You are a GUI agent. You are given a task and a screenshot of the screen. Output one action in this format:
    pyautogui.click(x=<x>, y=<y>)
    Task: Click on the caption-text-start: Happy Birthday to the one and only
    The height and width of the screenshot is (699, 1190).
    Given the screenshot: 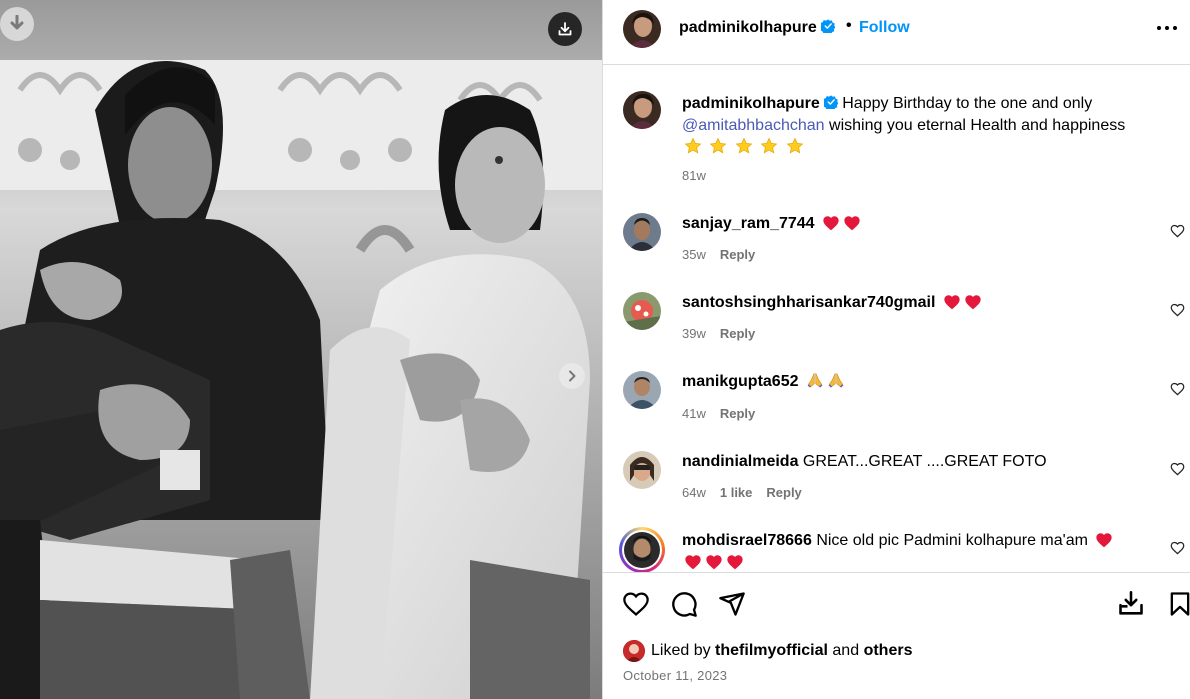 What is the action you would take?
    pyautogui.click(x=967, y=103)
    